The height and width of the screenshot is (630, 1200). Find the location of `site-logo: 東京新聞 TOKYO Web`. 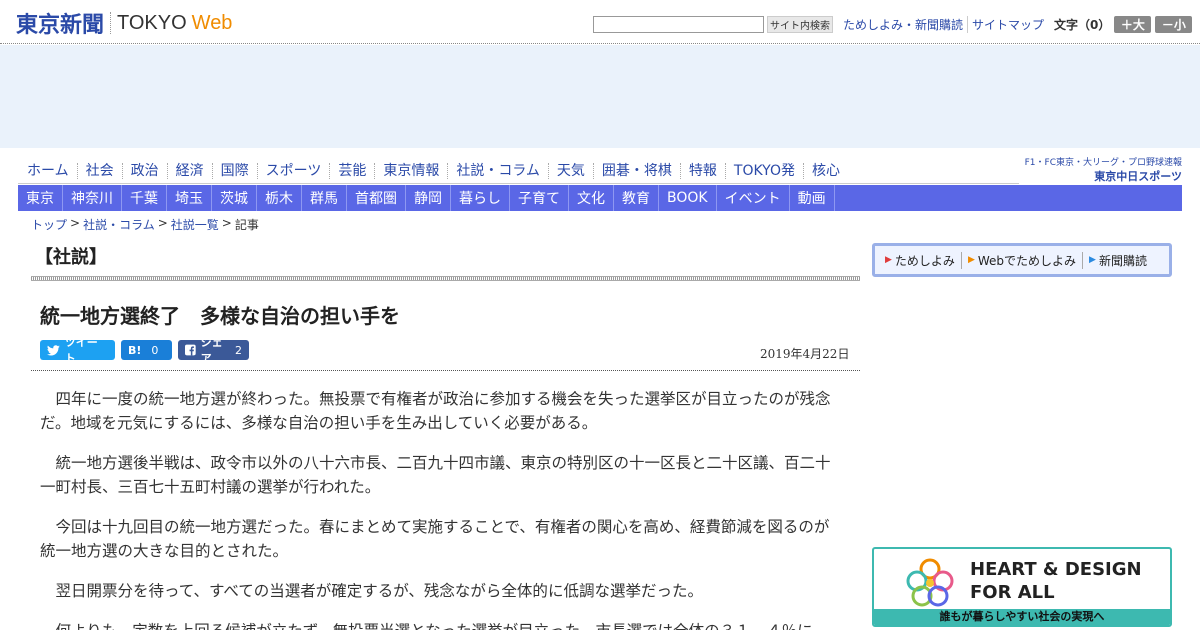

site-logo: 東京新聞 TOKYO Web is located at coordinates (124, 24).